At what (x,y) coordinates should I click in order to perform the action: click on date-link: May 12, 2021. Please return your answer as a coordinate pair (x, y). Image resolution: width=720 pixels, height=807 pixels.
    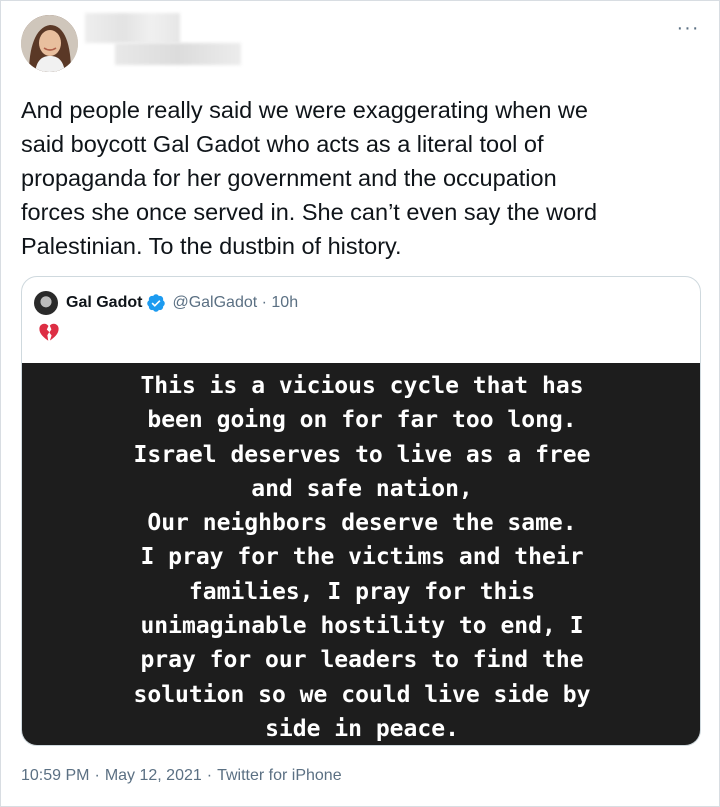
    Looking at the image, I should click on (153, 776).